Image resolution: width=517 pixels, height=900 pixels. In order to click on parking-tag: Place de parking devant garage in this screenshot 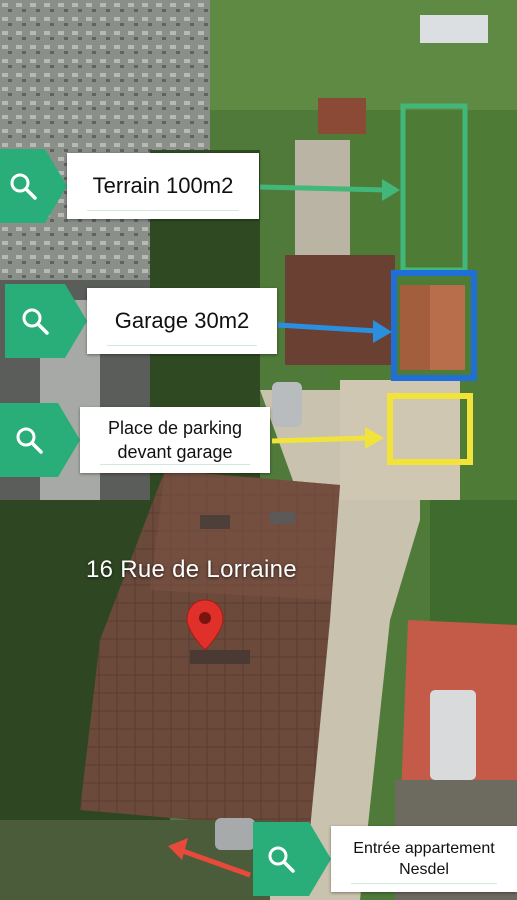, I will do `click(135, 440)`.